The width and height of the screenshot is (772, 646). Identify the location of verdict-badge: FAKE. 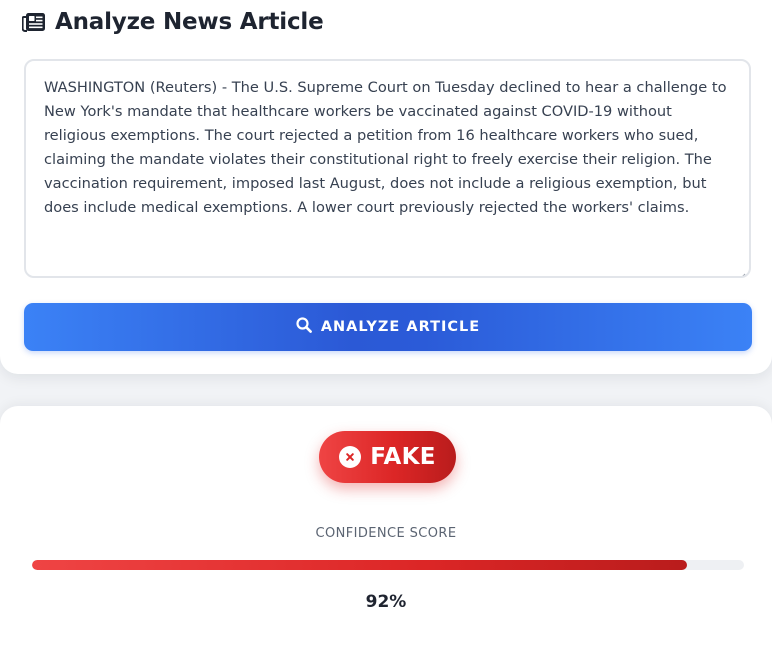
(387, 457).